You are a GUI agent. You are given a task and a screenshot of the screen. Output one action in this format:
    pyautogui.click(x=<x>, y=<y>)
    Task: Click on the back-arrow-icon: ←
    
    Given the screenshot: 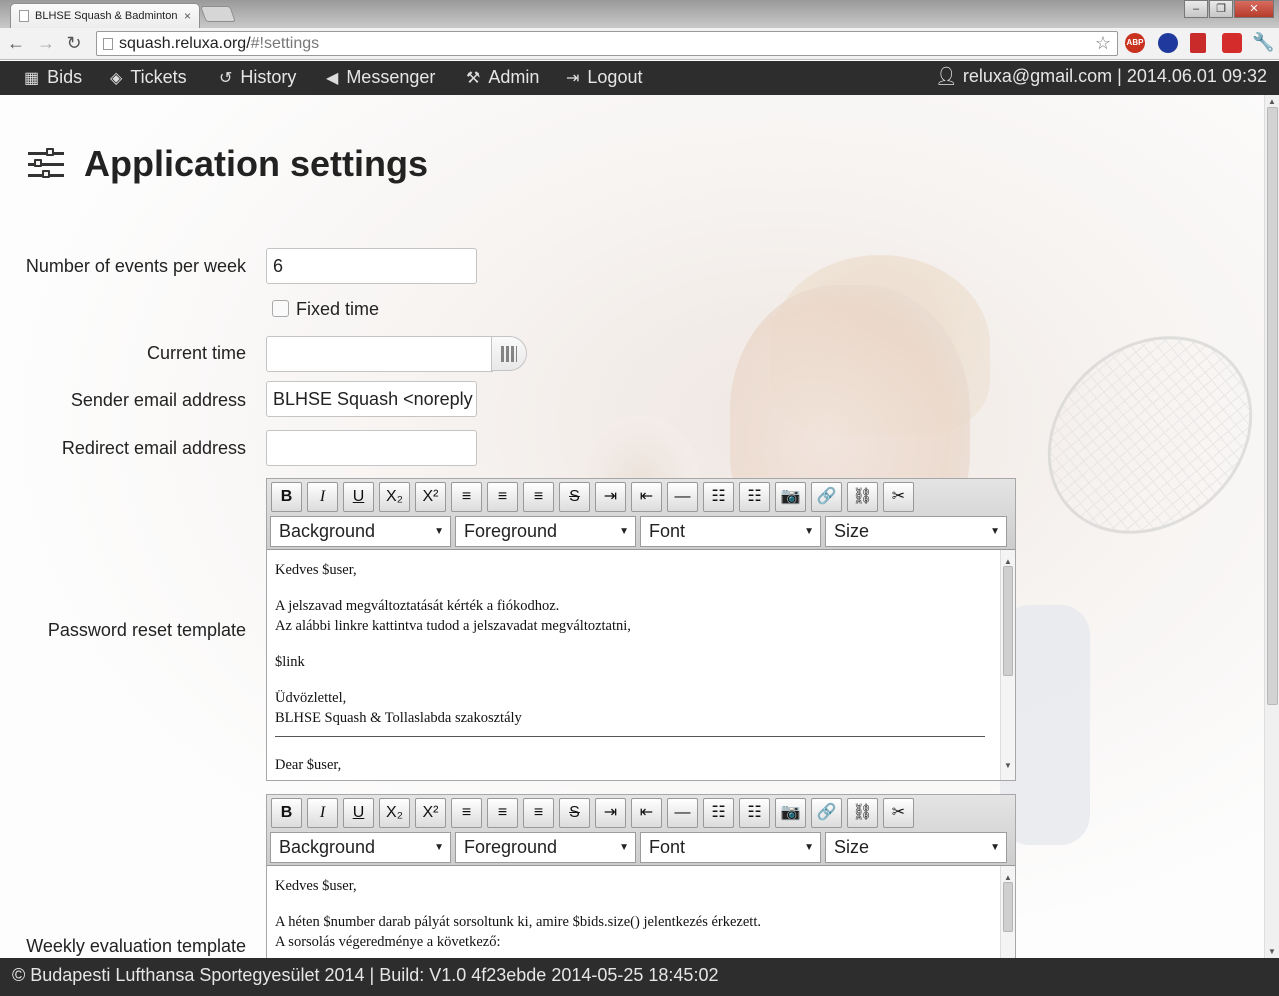 What is the action you would take?
    pyautogui.click(x=16, y=44)
    